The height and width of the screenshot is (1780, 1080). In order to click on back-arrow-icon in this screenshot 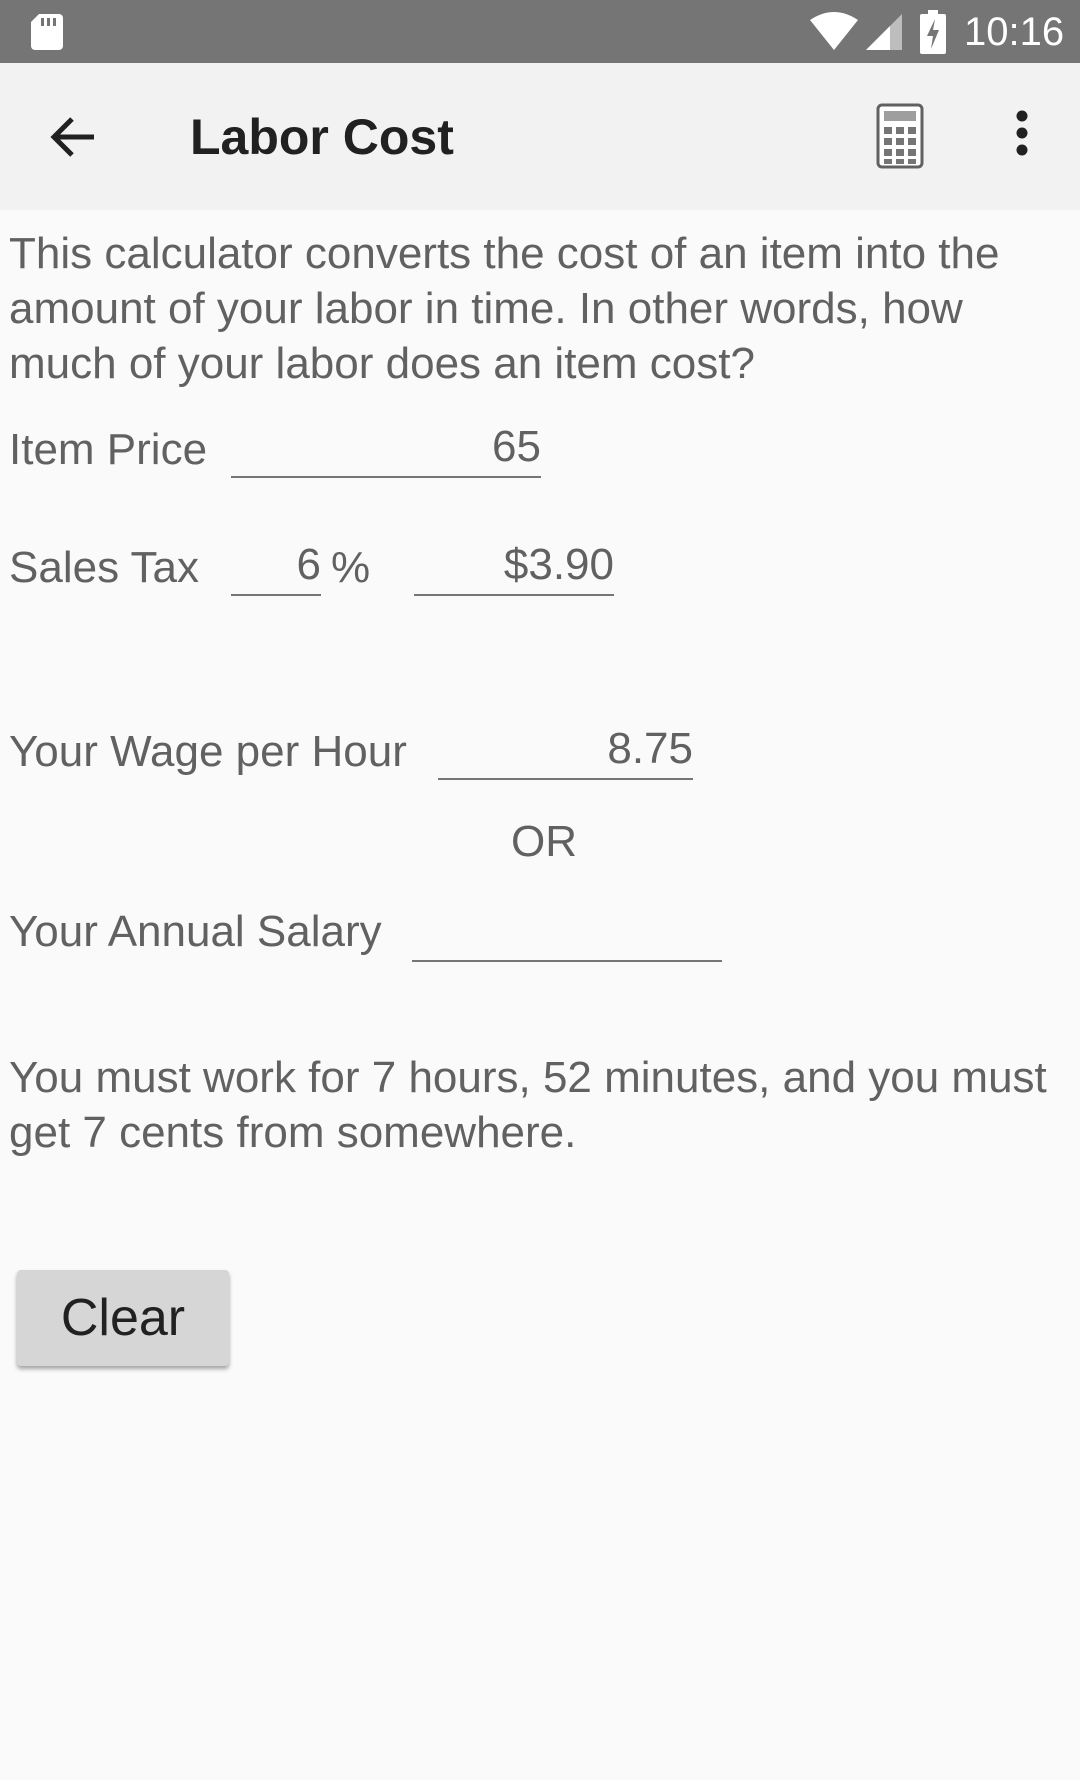, I will do `click(74, 145)`.